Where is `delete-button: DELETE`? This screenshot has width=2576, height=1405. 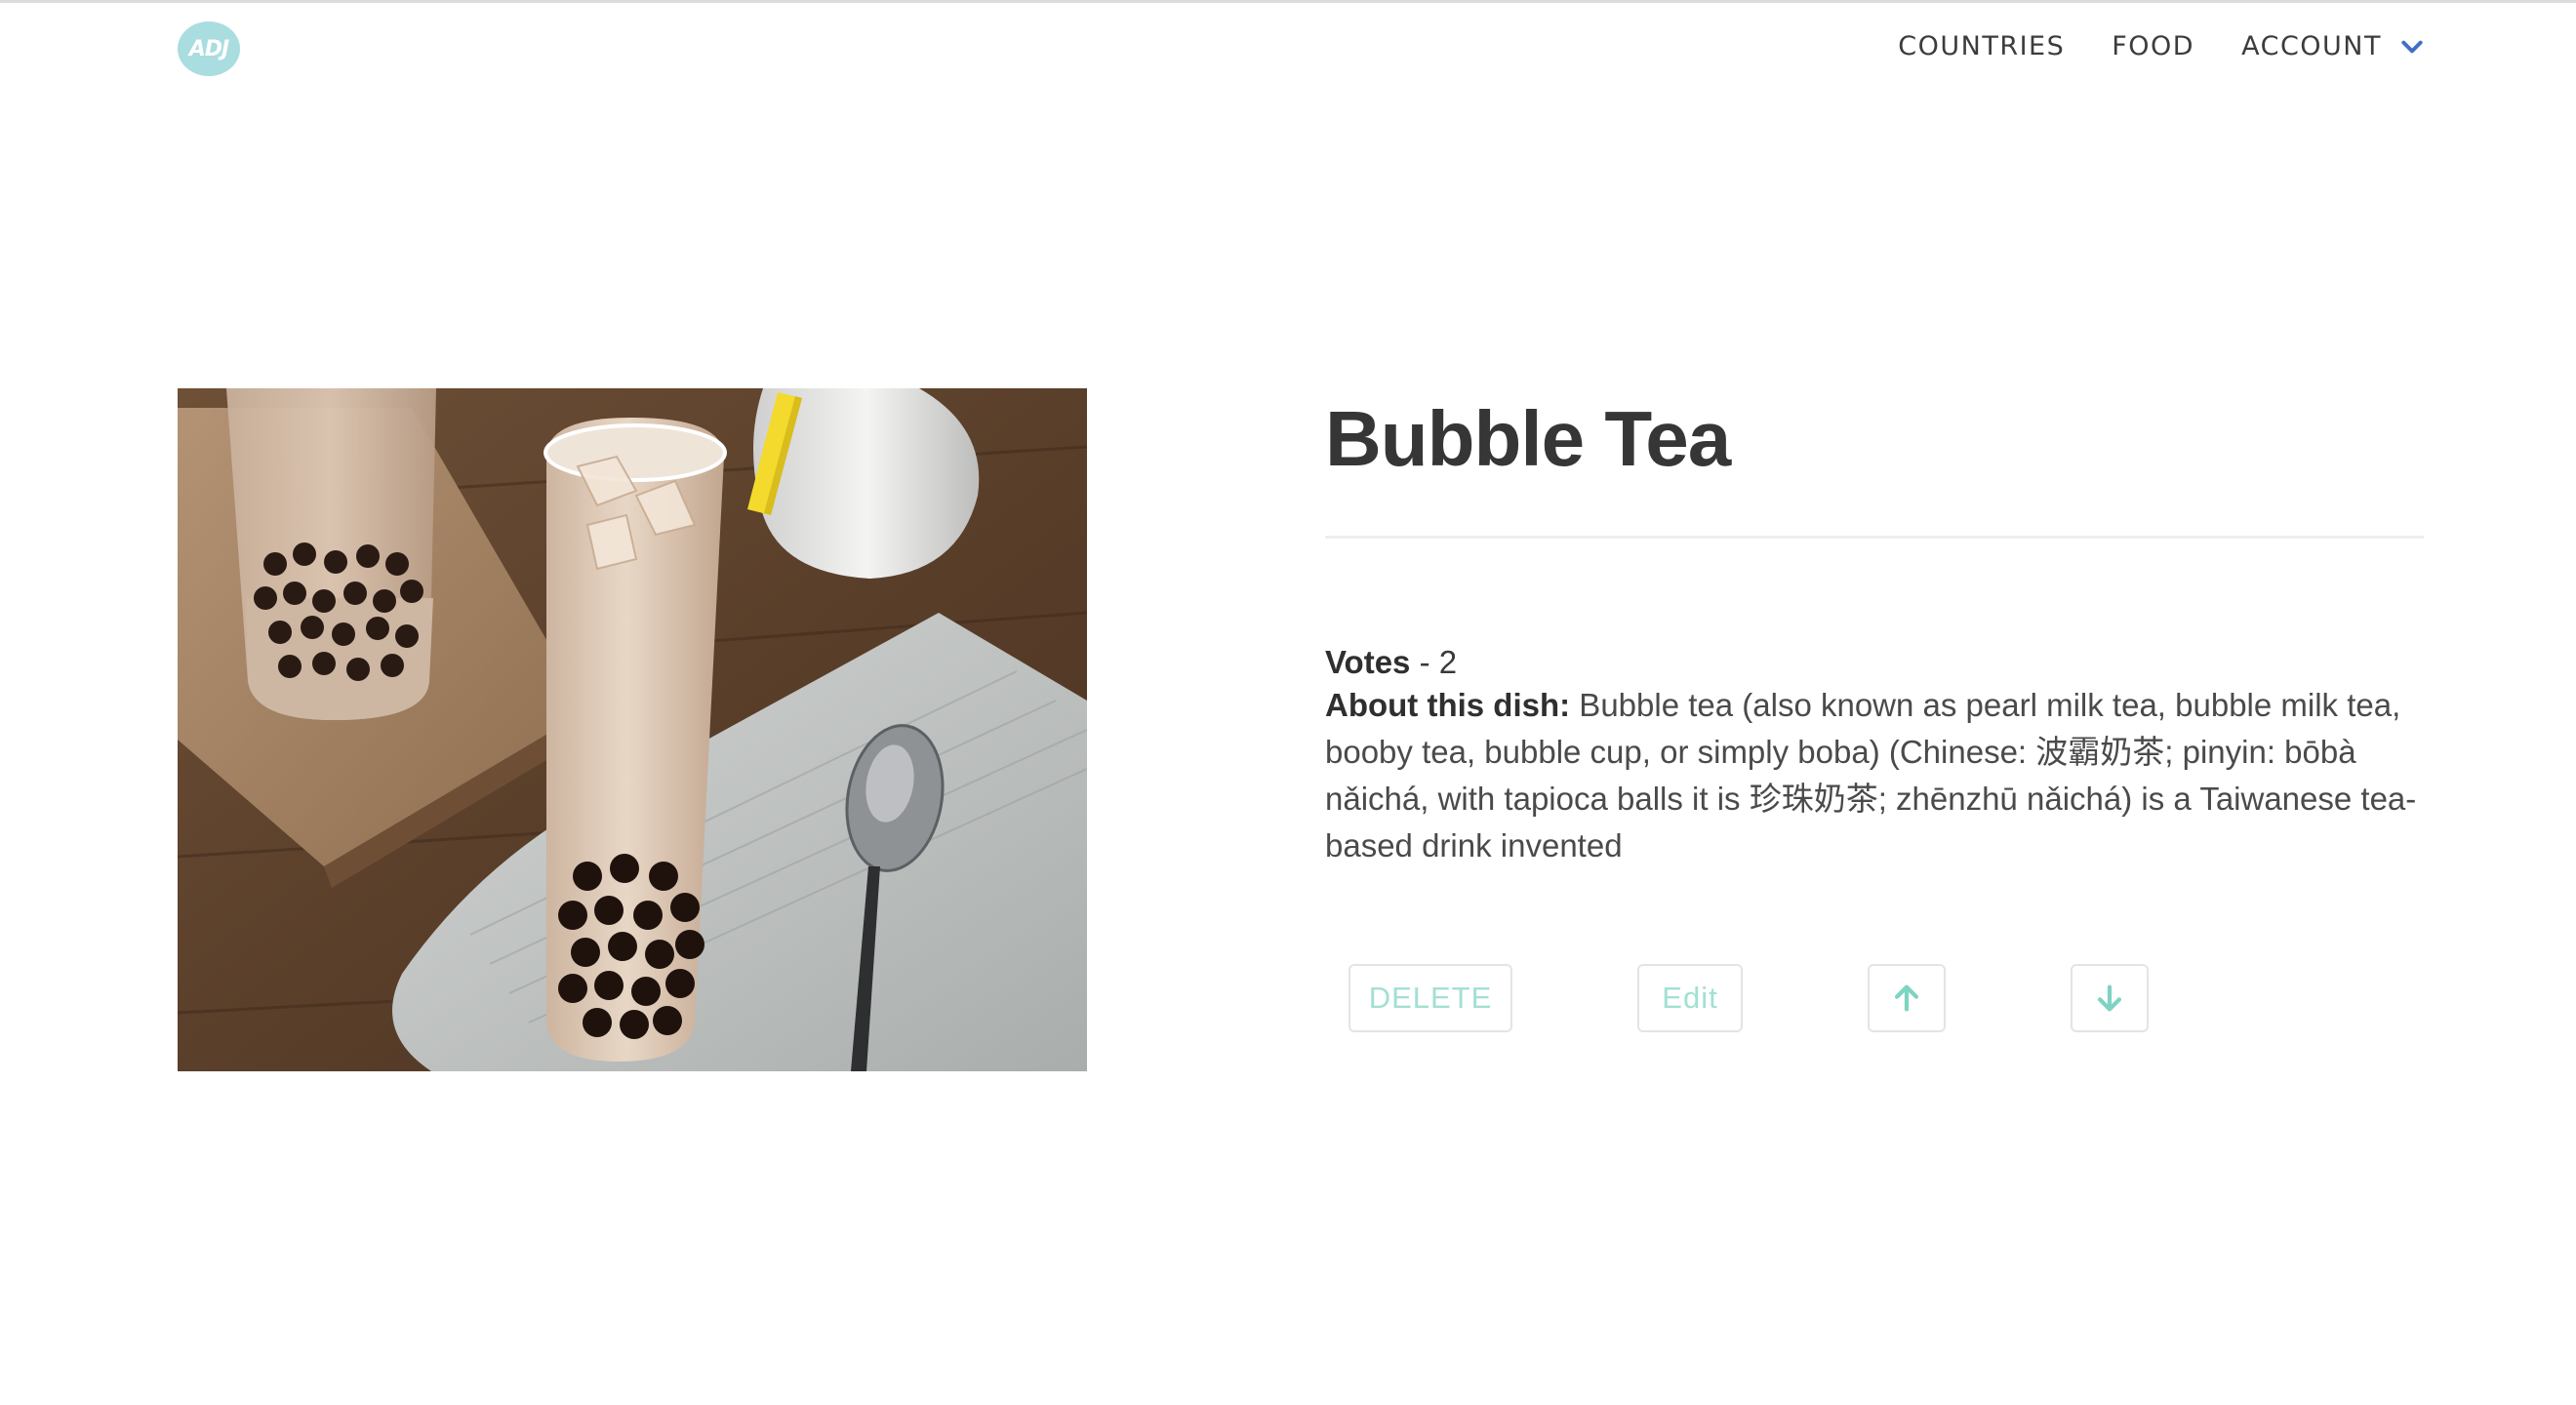
delete-button: DELETE is located at coordinates (1430, 998).